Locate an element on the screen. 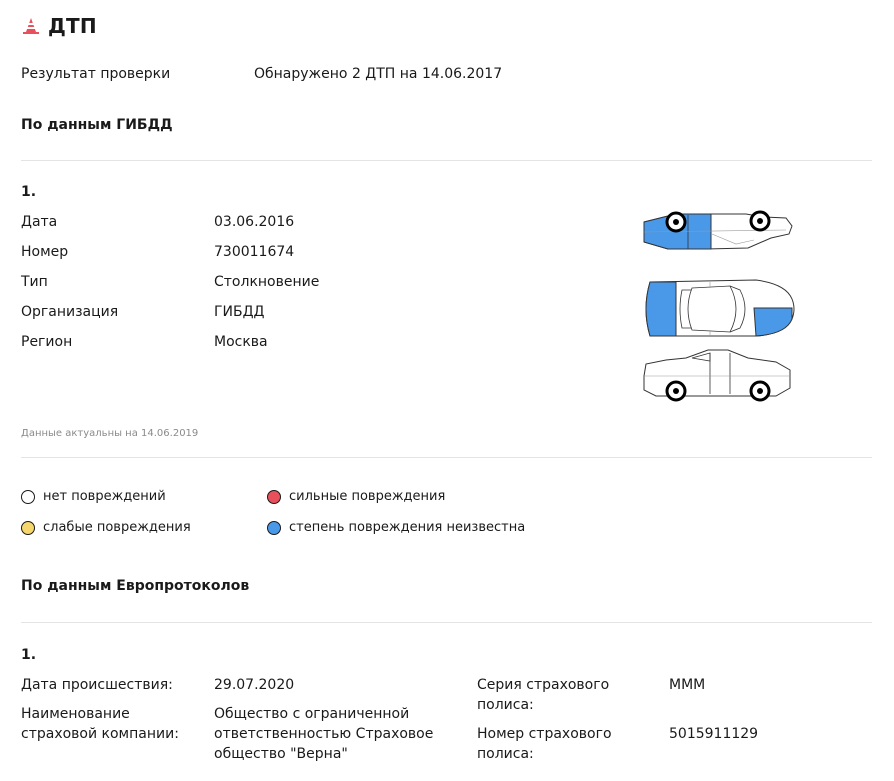 This screenshot has width=894, height=781. euro-number-value: 5015911129 is located at coordinates (714, 734).